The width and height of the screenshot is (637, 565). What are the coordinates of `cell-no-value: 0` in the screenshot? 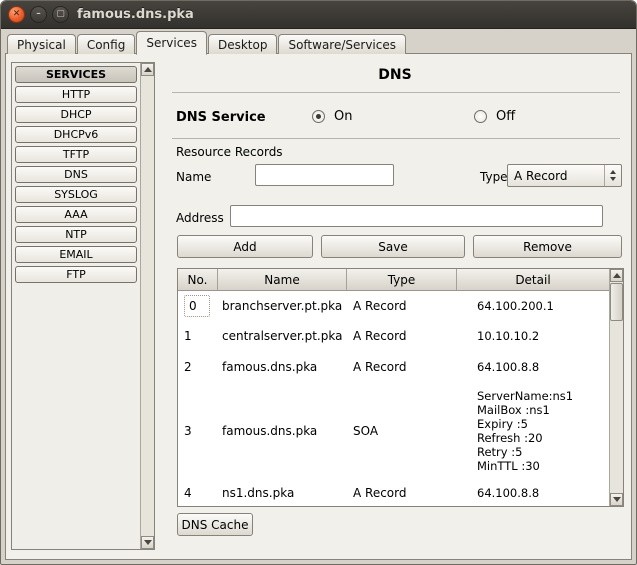 It's located at (197, 306).